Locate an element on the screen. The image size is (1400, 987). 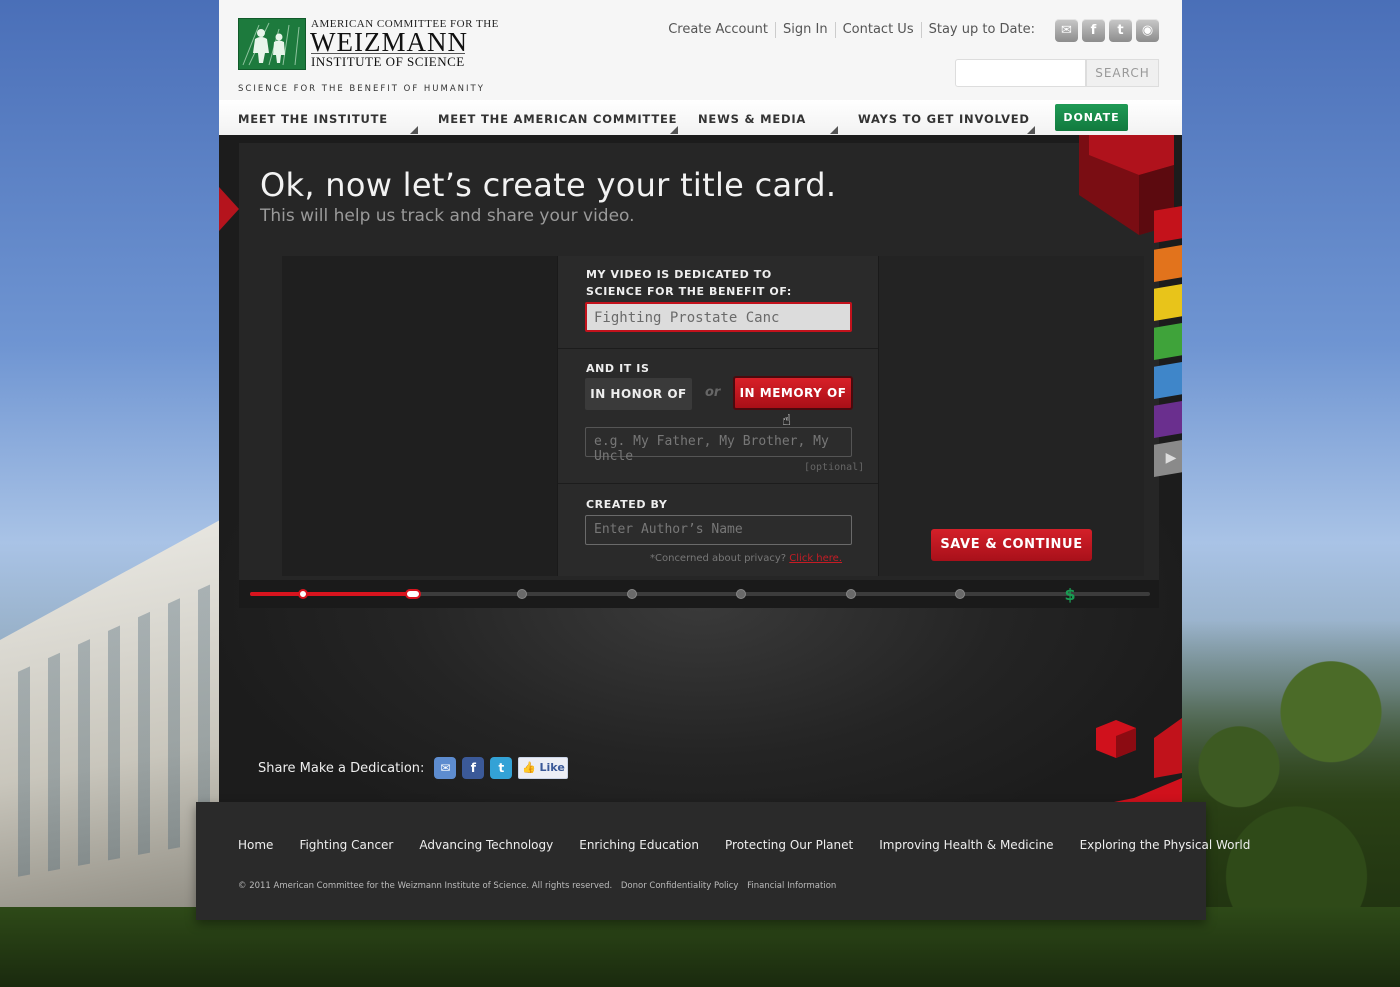
footer-link-improving-health: Improving Health & Medicine is located at coordinates (966, 845).